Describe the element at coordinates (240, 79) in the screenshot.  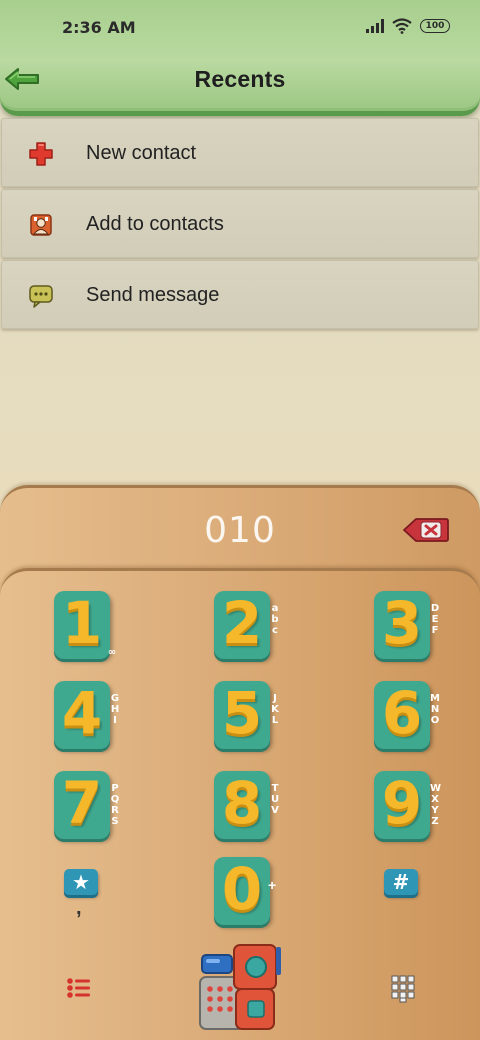
I see `page-title: Recents` at that location.